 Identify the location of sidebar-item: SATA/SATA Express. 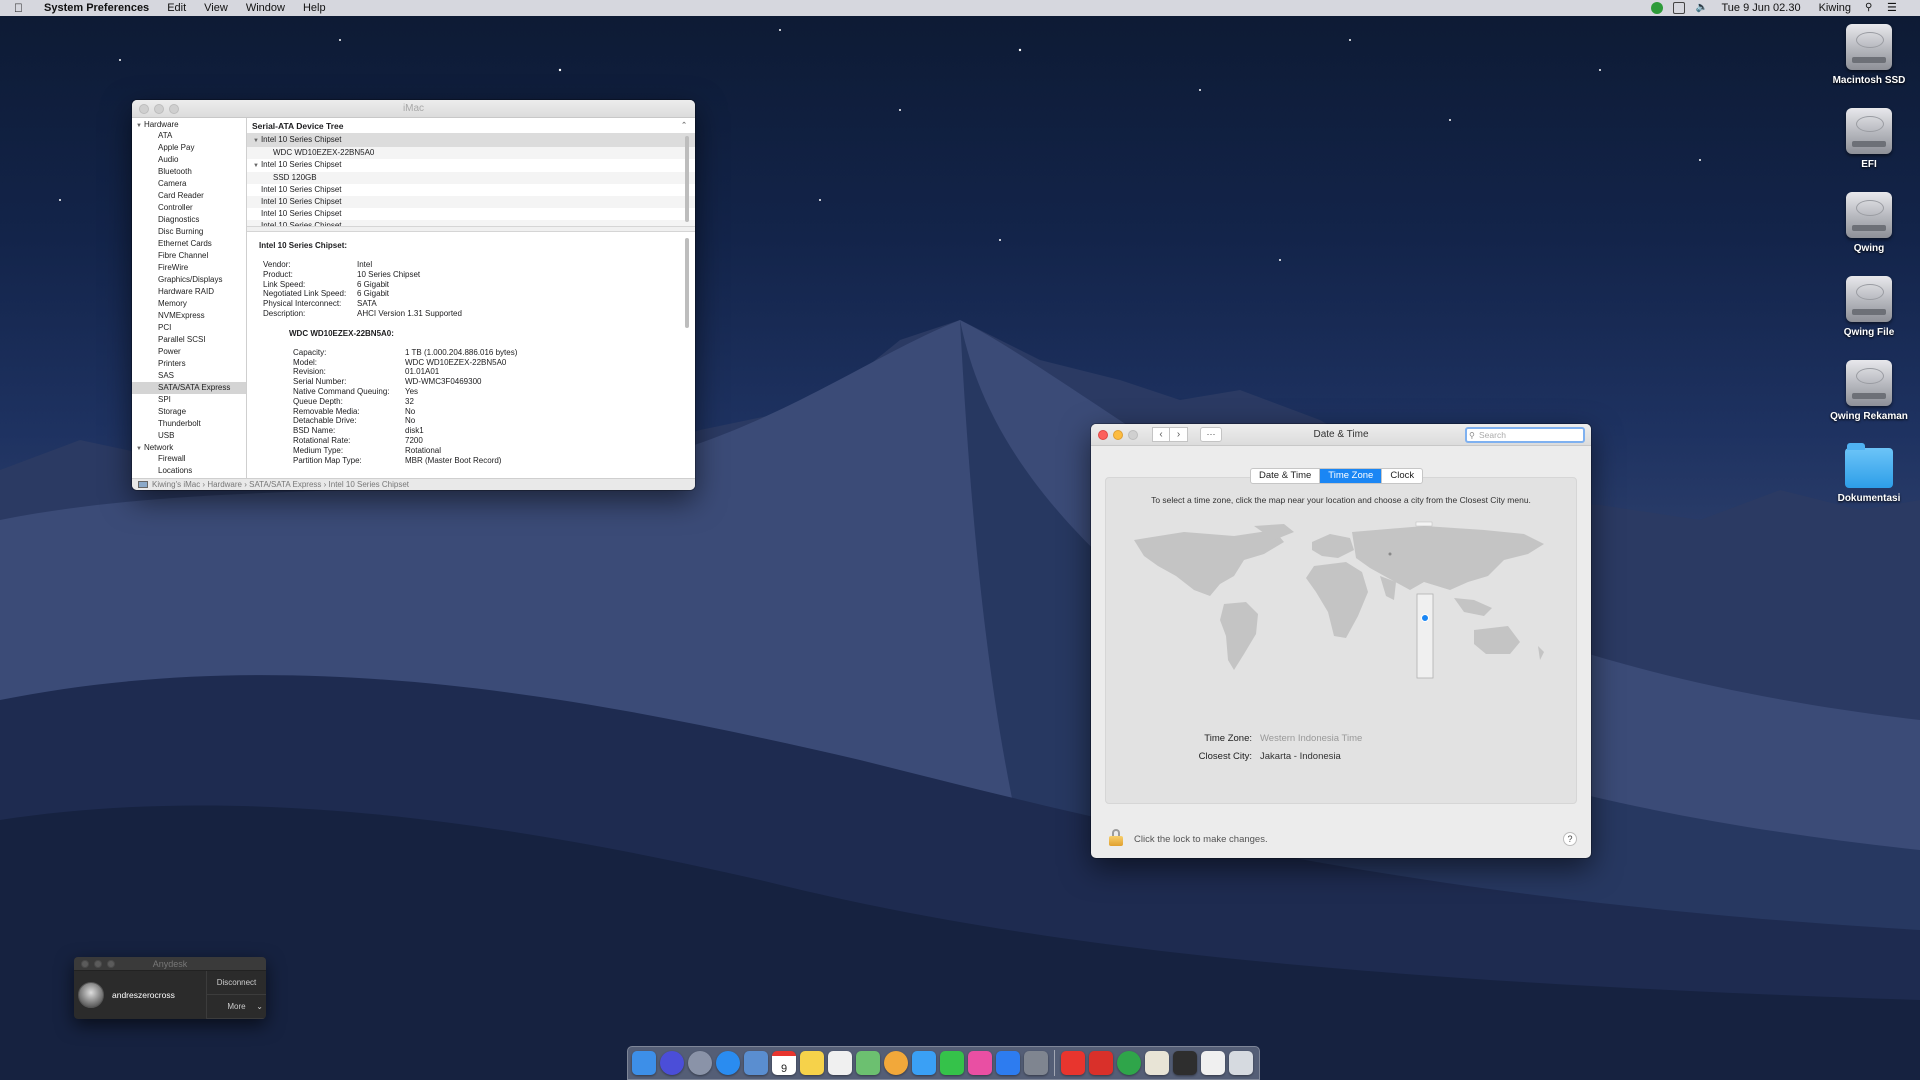
(189, 388).